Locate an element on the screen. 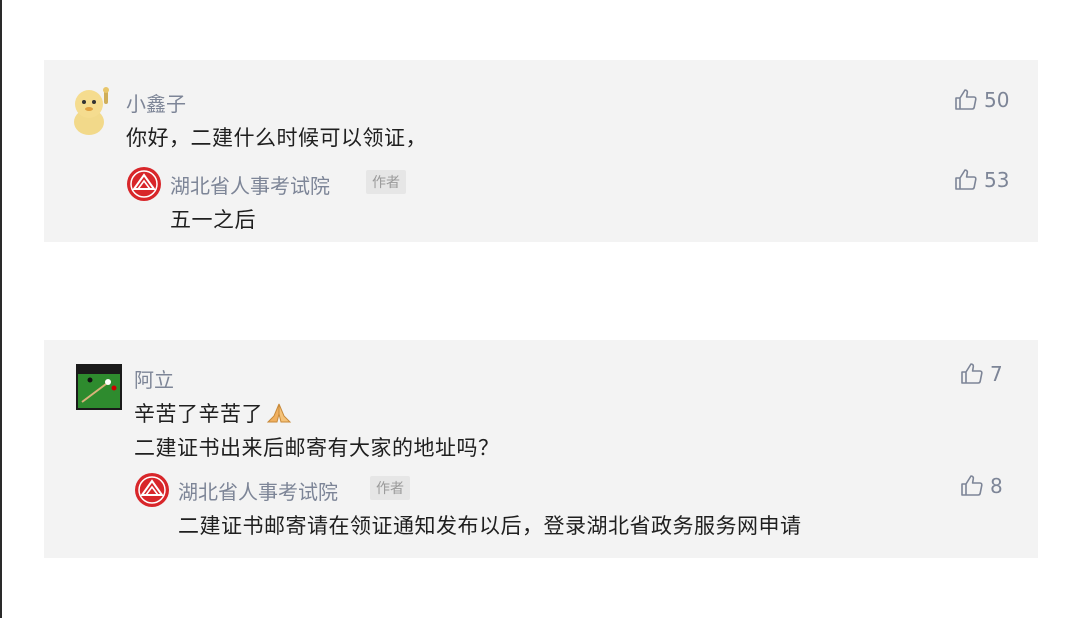  reply-text: 五一之后 is located at coordinates (213, 220).